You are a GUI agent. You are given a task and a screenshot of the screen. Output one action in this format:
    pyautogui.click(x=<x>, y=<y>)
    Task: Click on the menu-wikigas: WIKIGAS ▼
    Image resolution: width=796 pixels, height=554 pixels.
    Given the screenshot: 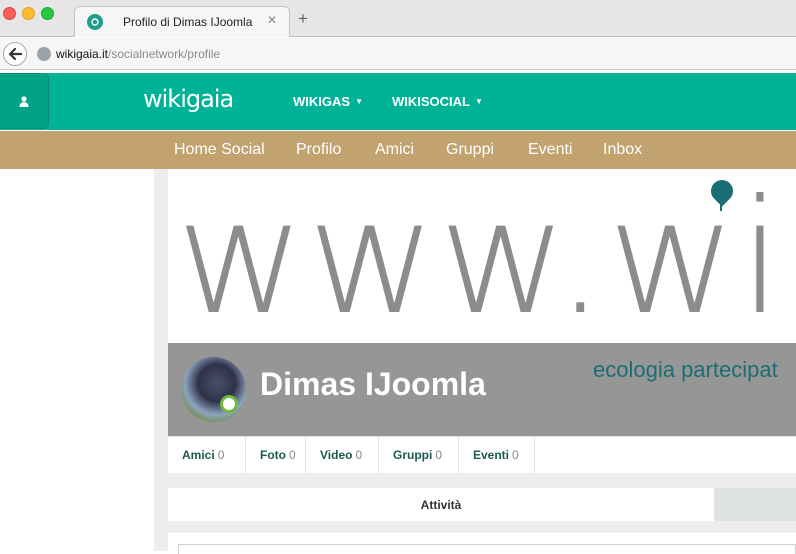 What is the action you would take?
    pyautogui.click(x=328, y=101)
    